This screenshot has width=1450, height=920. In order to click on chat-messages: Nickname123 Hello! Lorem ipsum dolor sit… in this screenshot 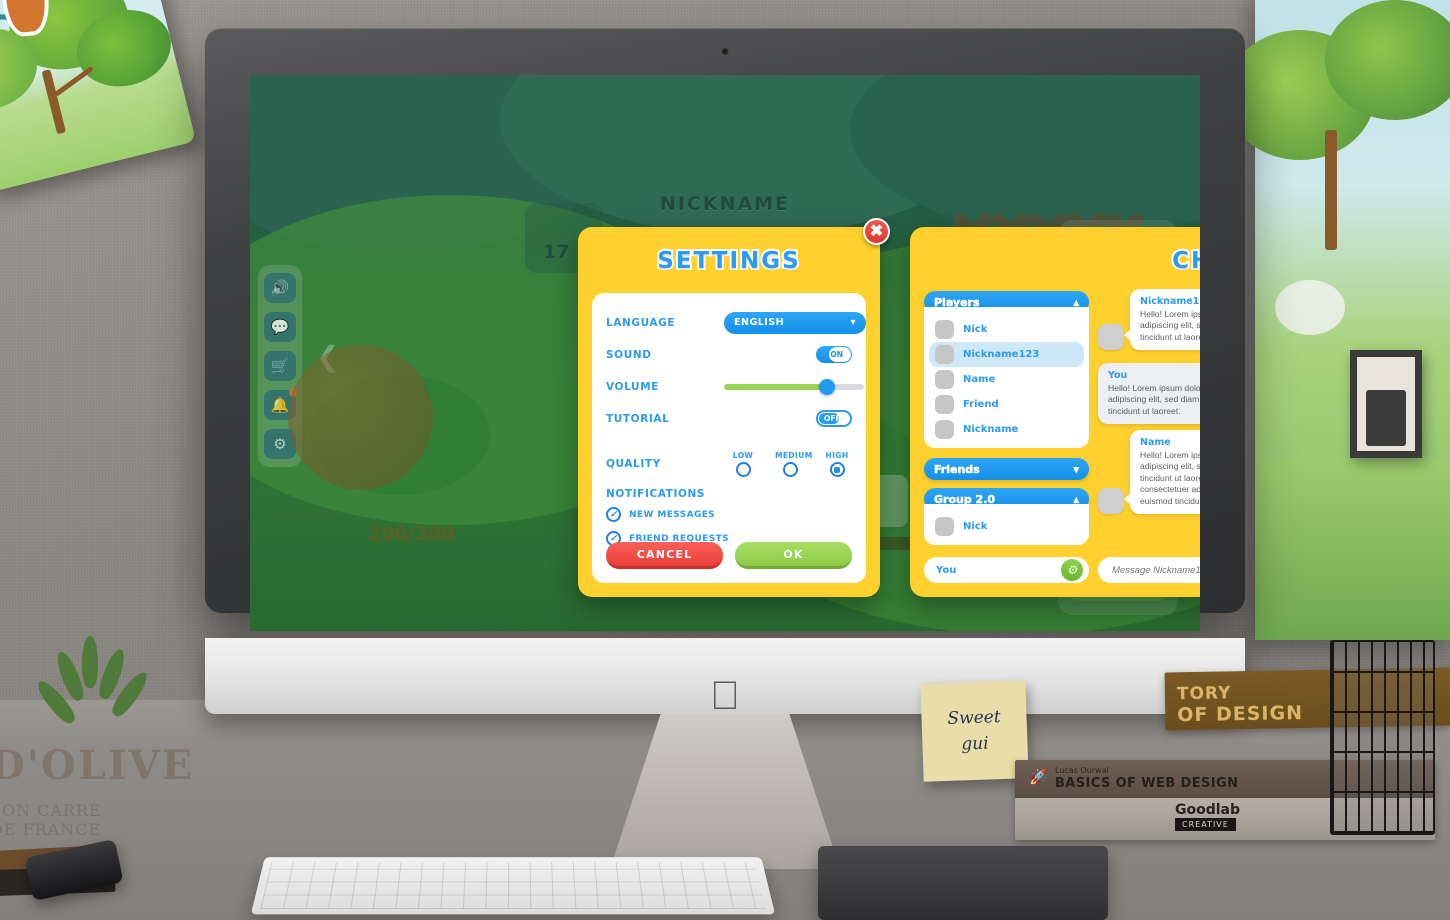, I will do `click(1149, 419)`.